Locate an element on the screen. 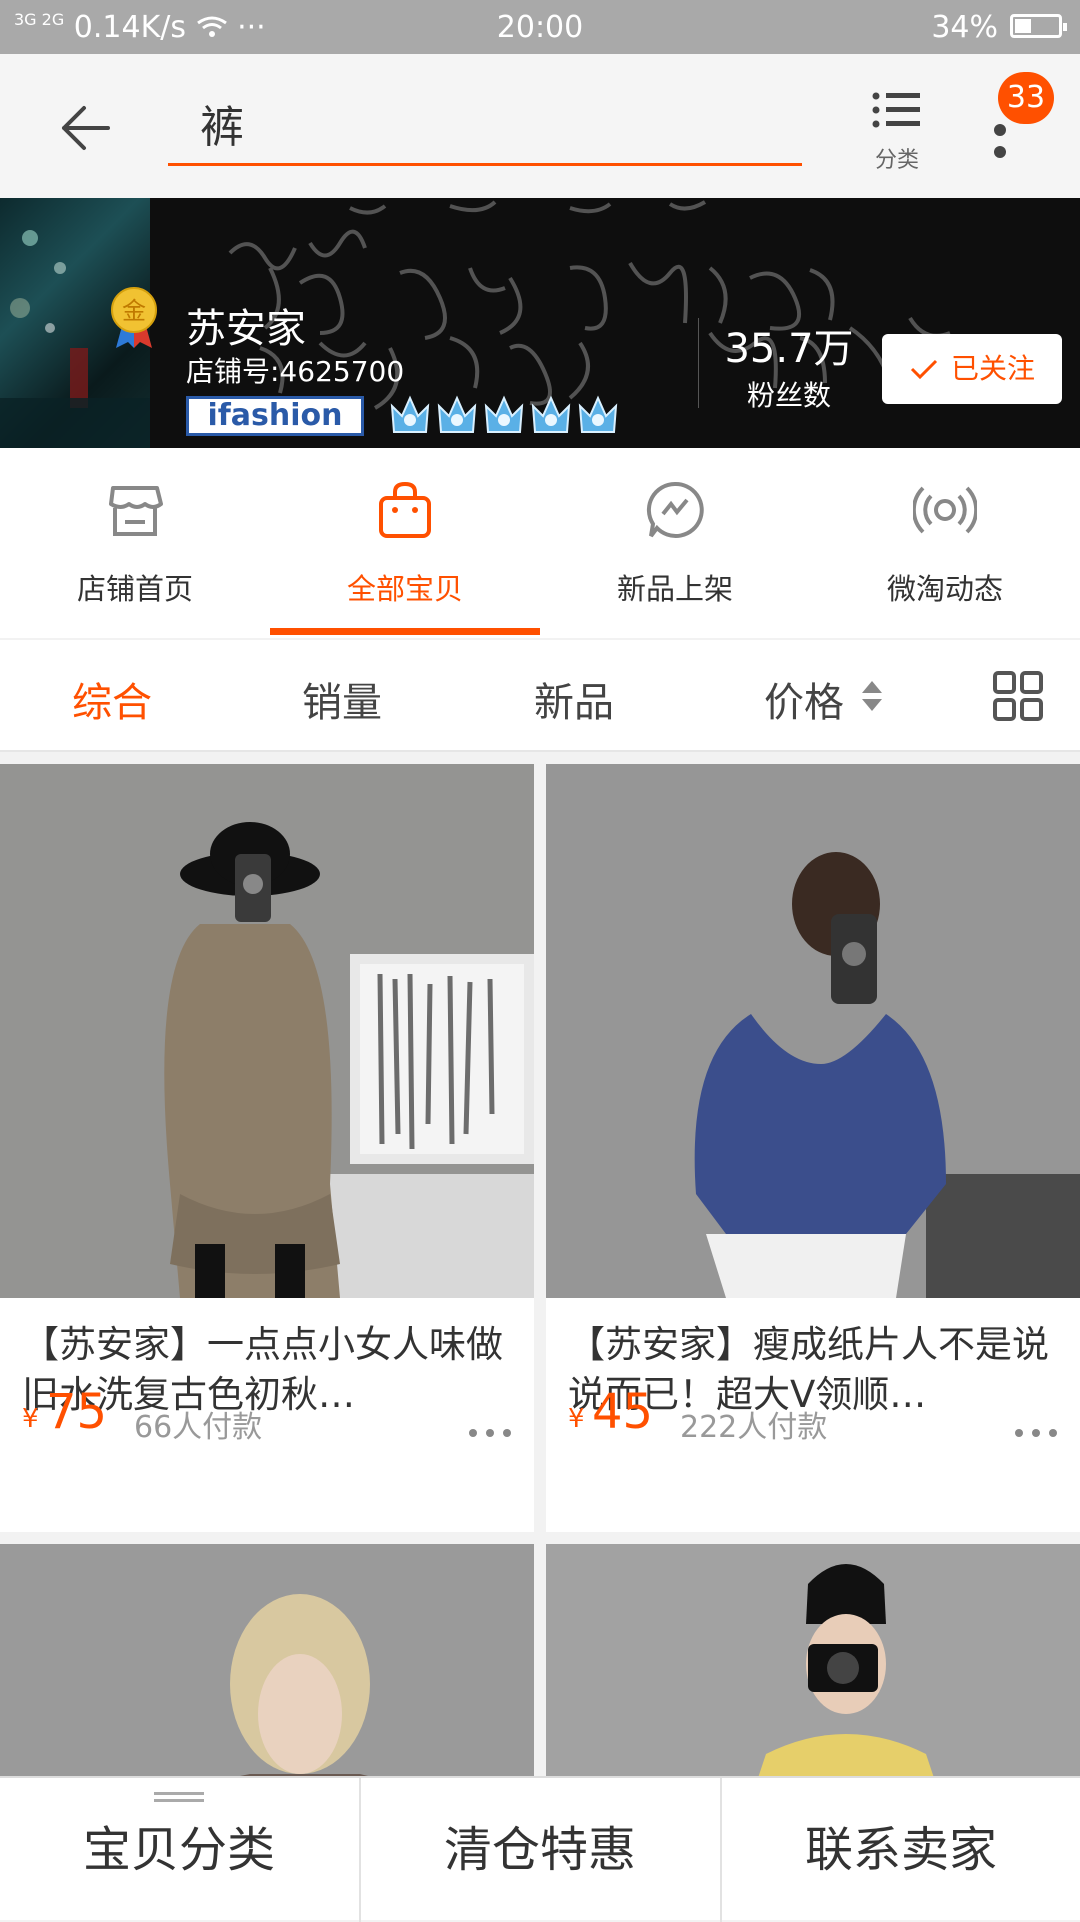 The image size is (1080, 1922). product-sales: 222人付款 is located at coordinates (754, 1427).